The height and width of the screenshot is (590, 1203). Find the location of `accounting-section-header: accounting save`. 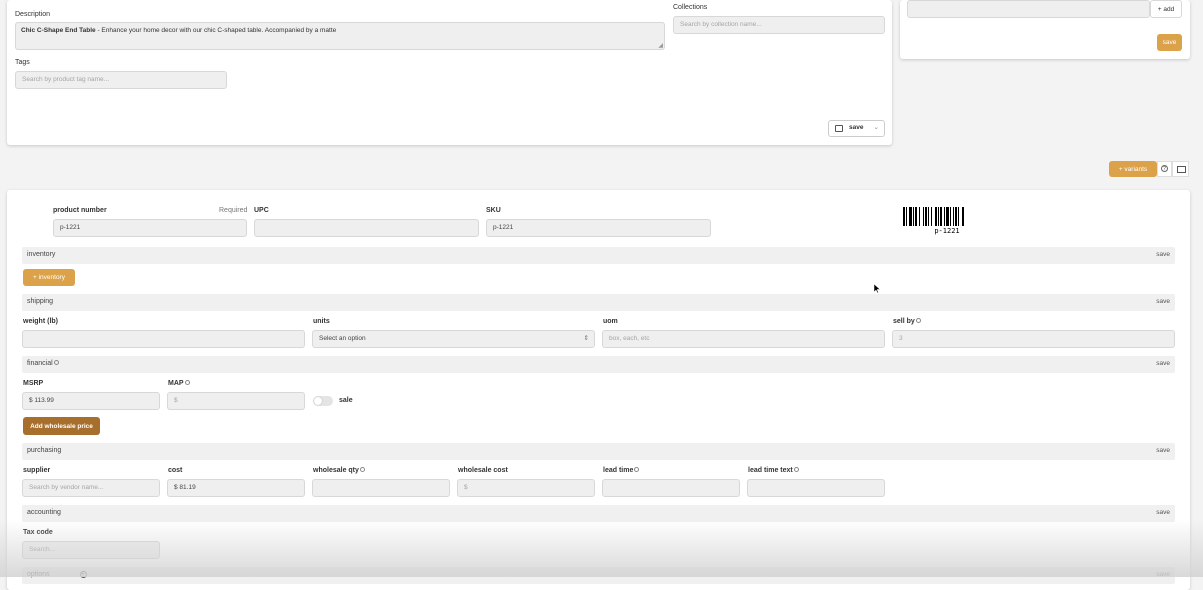

accounting-section-header: accounting save is located at coordinates (598, 513).